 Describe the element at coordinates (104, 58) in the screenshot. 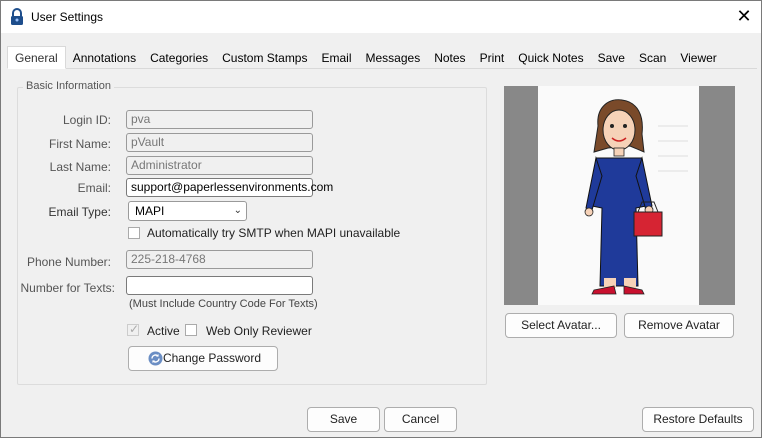

I see `tab-annotations: Annotations` at that location.